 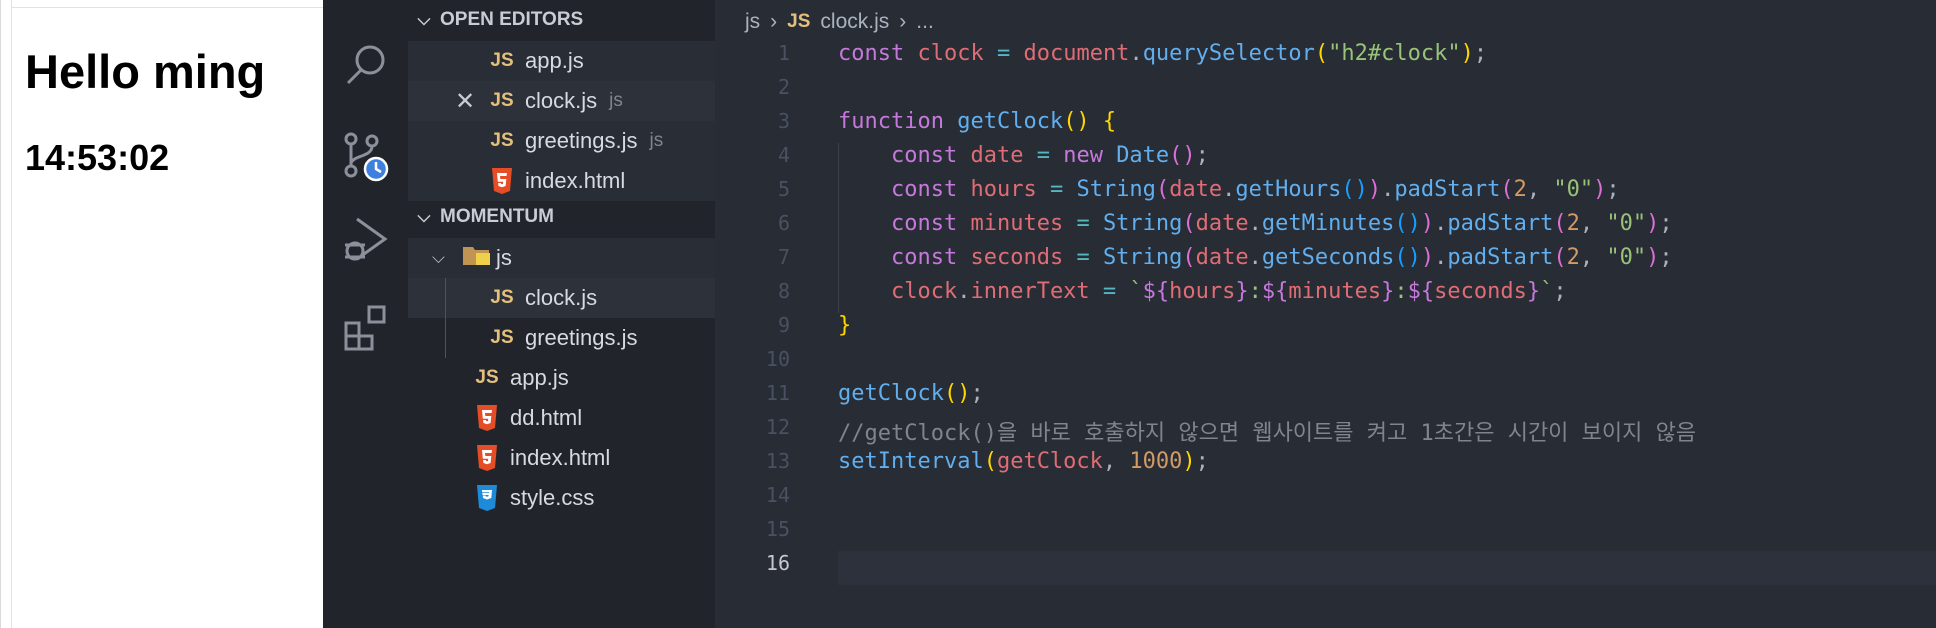 What do you see at coordinates (465, 101) in the screenshot?
I see `close-icon: ✕` at bounding box center [465, 101].